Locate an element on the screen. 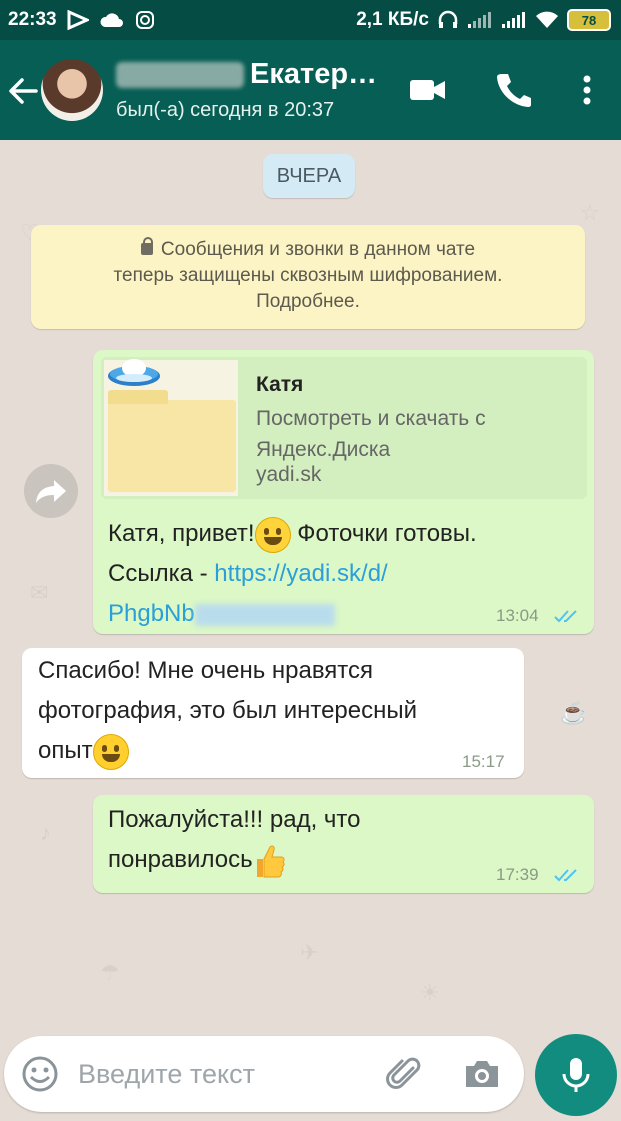 This screenshot has height=1121, width=621. link-preview-thumbnail is located at coordinates (171, 427).